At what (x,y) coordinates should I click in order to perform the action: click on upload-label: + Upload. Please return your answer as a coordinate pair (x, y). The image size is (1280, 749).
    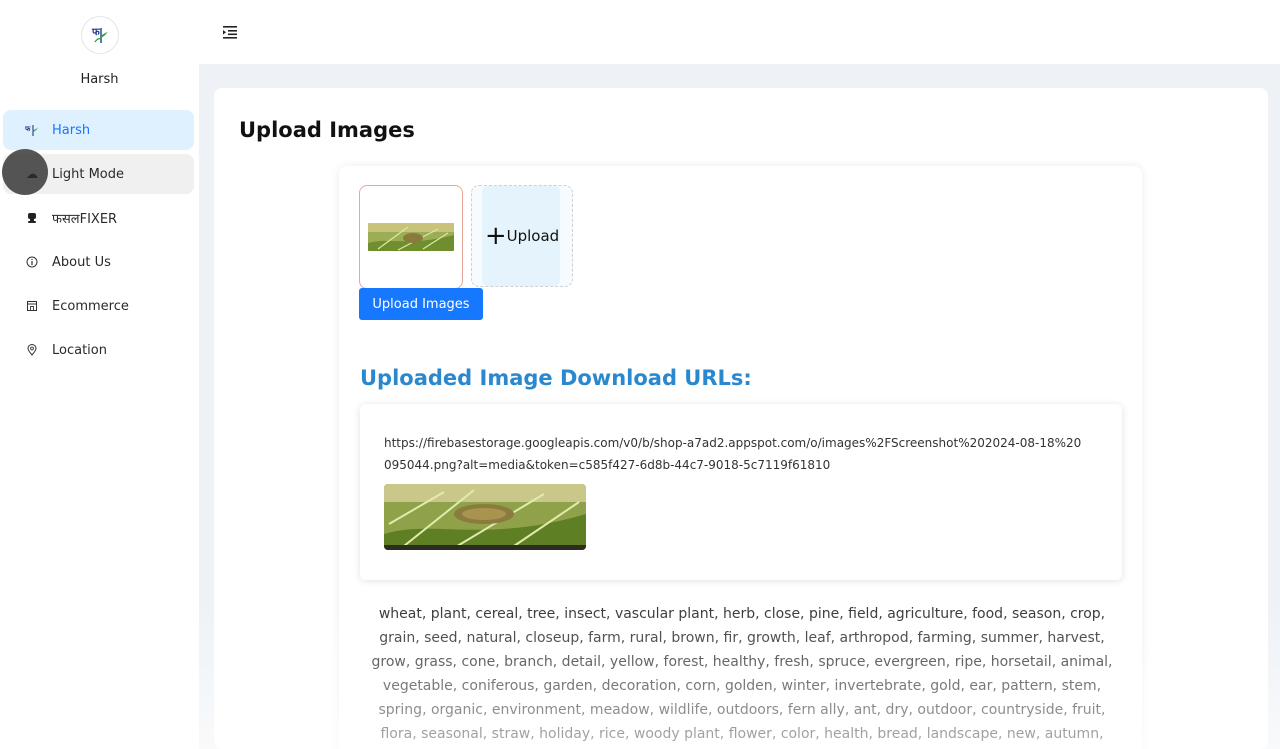
    Looking at the image, I should click on (522, 236).